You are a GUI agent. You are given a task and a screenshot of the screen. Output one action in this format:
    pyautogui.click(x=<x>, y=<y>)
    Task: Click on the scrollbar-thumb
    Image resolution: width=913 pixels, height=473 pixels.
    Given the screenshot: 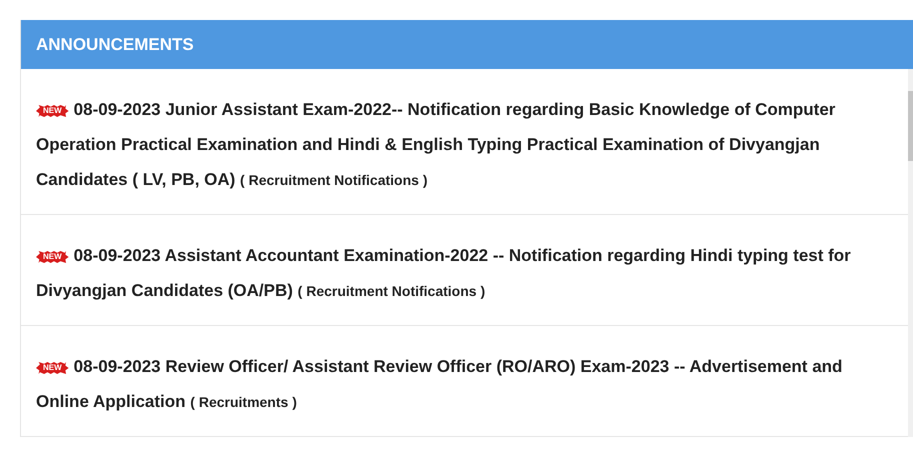 What is the action you would take?
    pyautogui.click(x=910, y=126)
    